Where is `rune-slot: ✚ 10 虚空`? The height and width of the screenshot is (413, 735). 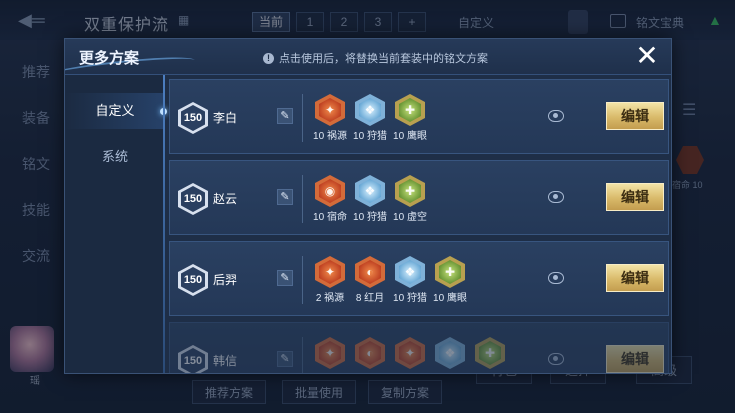 rune-slot: ✚ 10 虚空 is located at coordinates (410, 203).